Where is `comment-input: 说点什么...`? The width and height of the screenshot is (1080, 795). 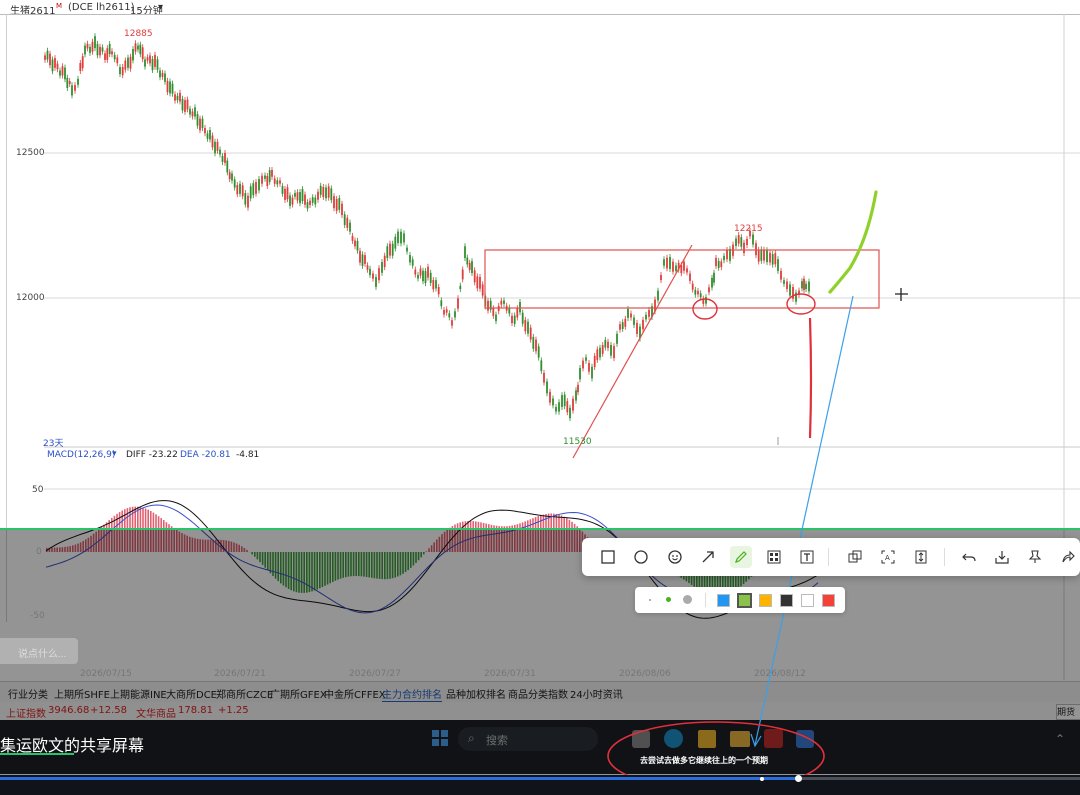 comment-input: 说点什么... is located at coordinates (39, 651).